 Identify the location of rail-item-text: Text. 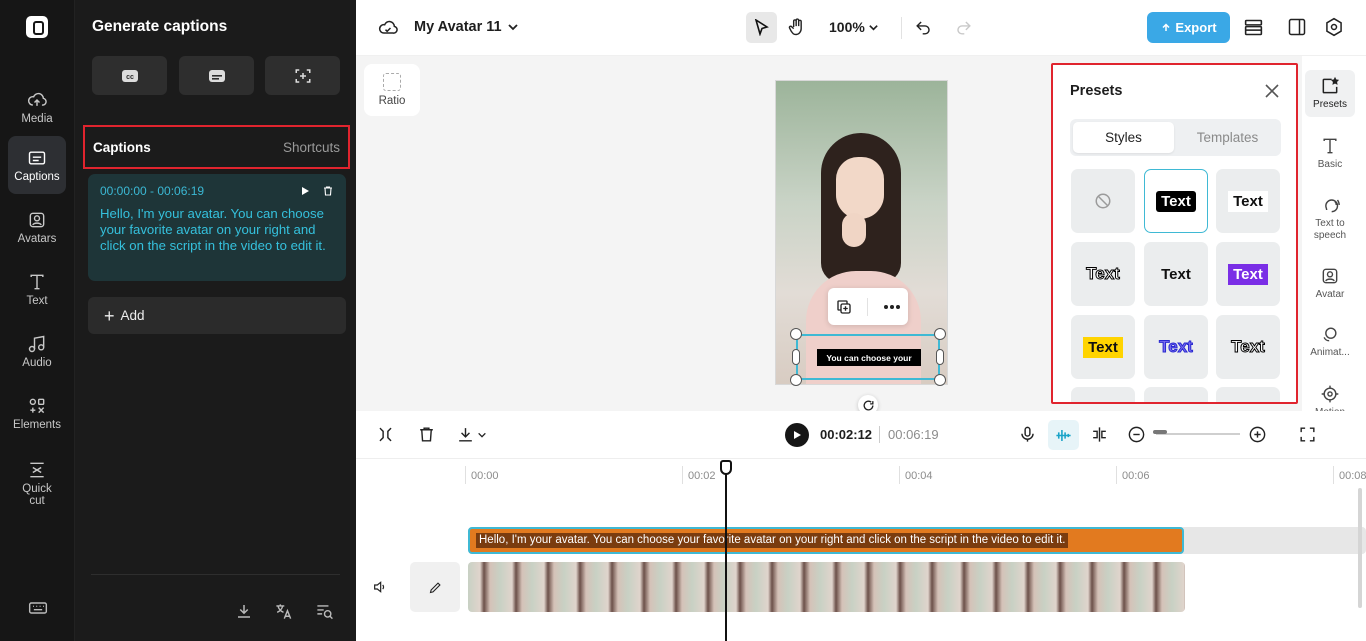
(37, 289).